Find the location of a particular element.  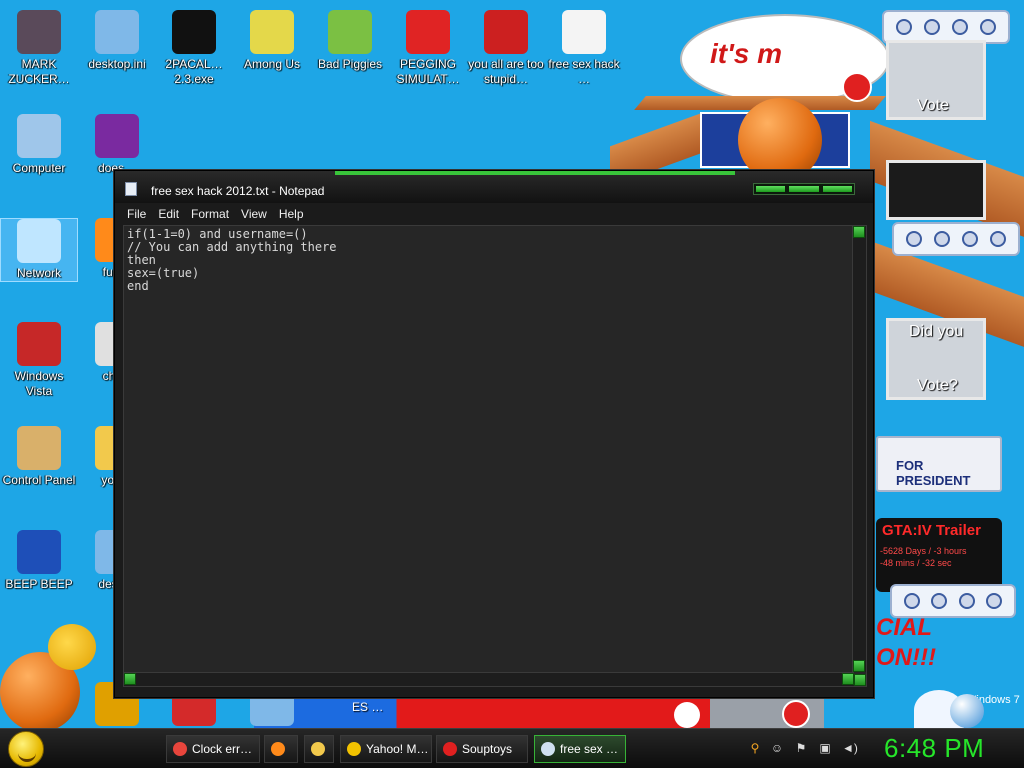

menu-help: Help is located at coordinates (291, 214).